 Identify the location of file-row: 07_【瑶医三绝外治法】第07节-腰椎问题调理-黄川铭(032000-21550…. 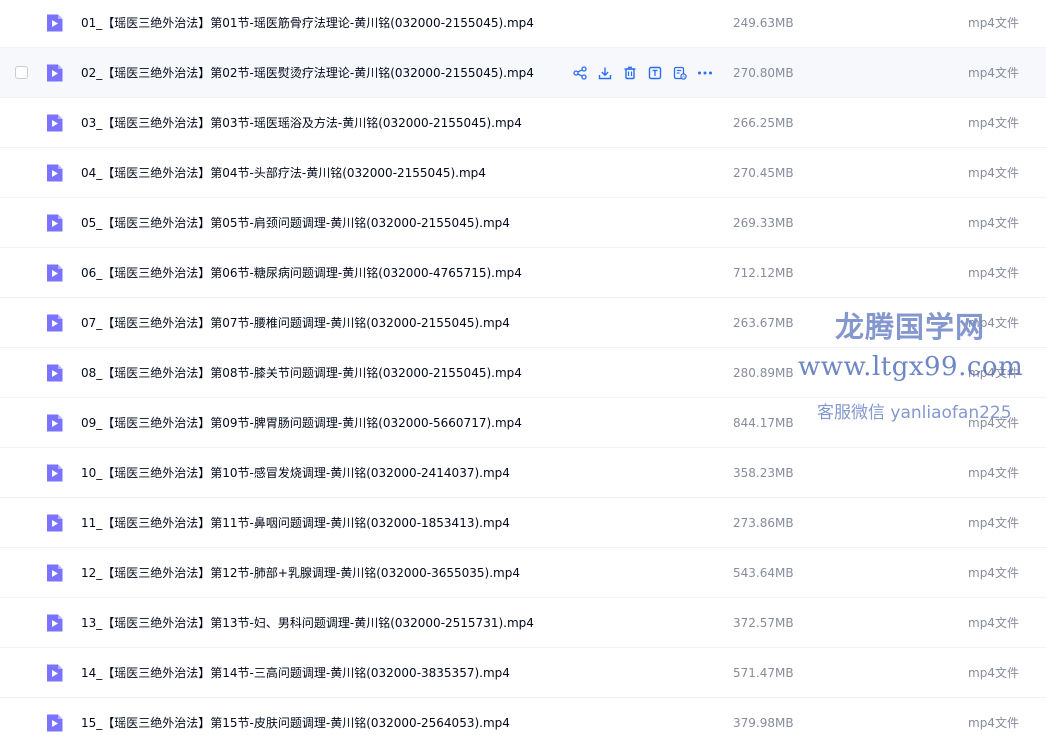
(523, 323).